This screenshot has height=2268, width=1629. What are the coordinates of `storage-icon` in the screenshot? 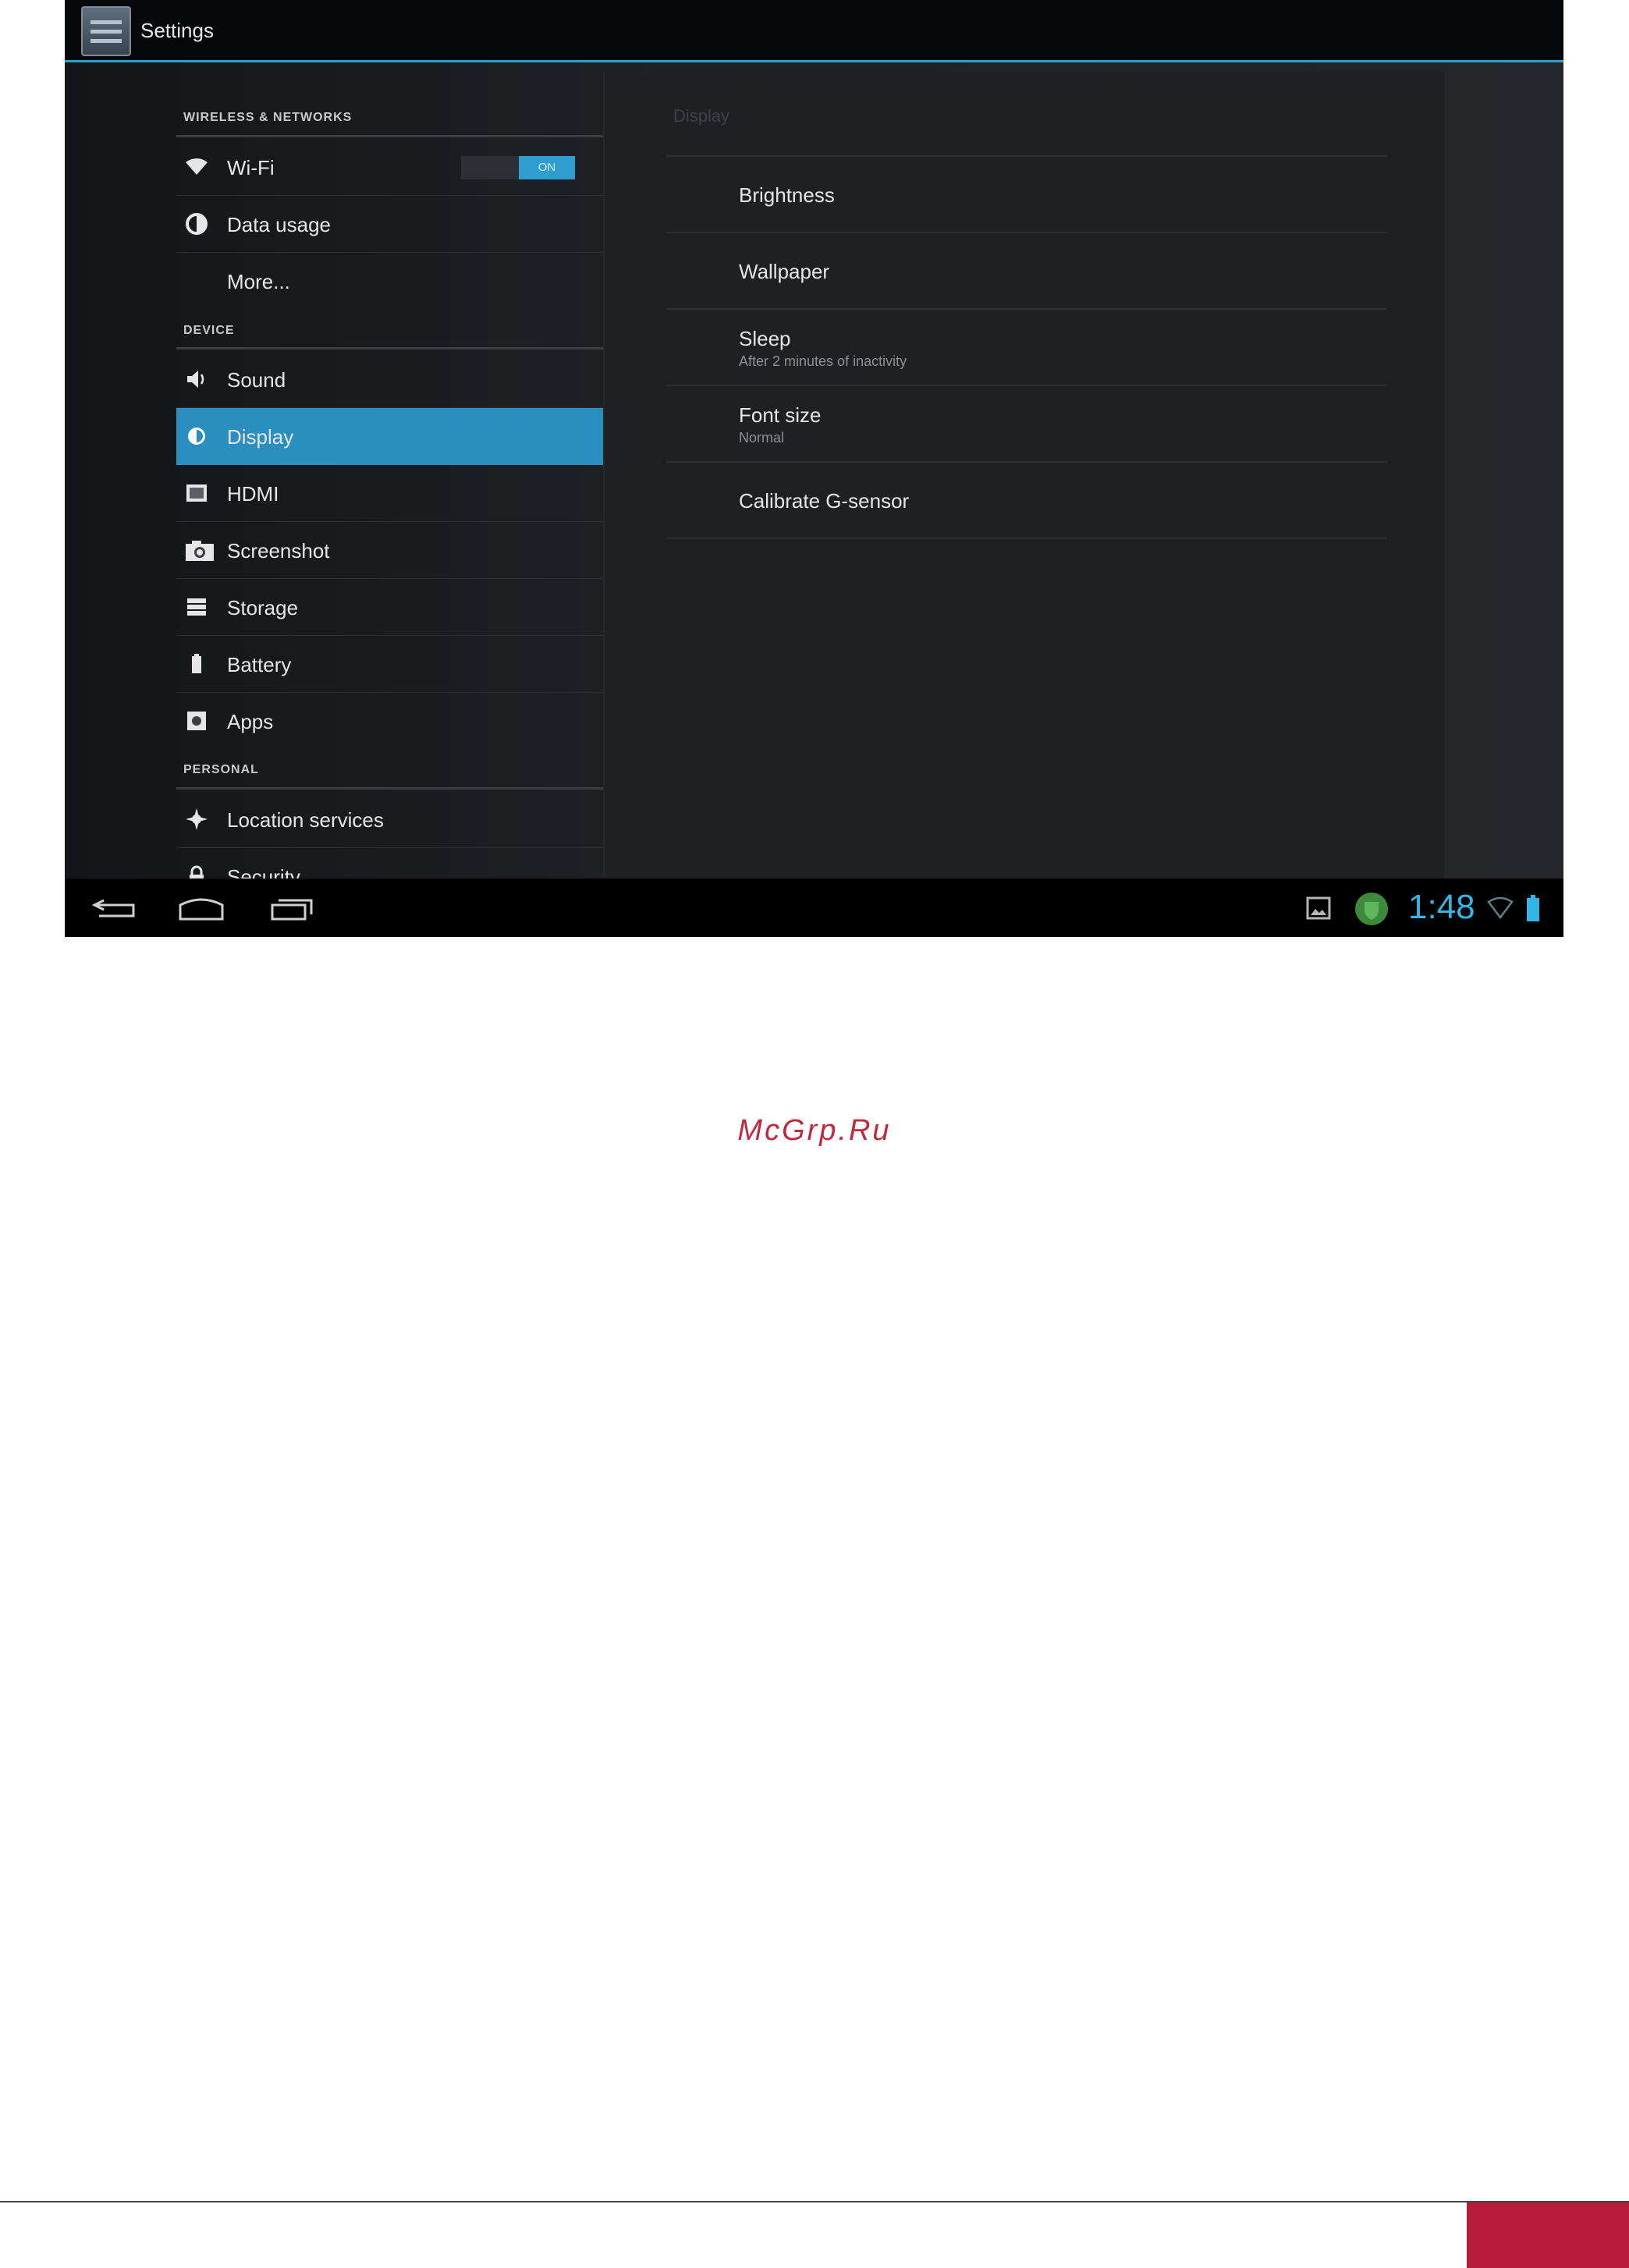 It's located at (196, 607).